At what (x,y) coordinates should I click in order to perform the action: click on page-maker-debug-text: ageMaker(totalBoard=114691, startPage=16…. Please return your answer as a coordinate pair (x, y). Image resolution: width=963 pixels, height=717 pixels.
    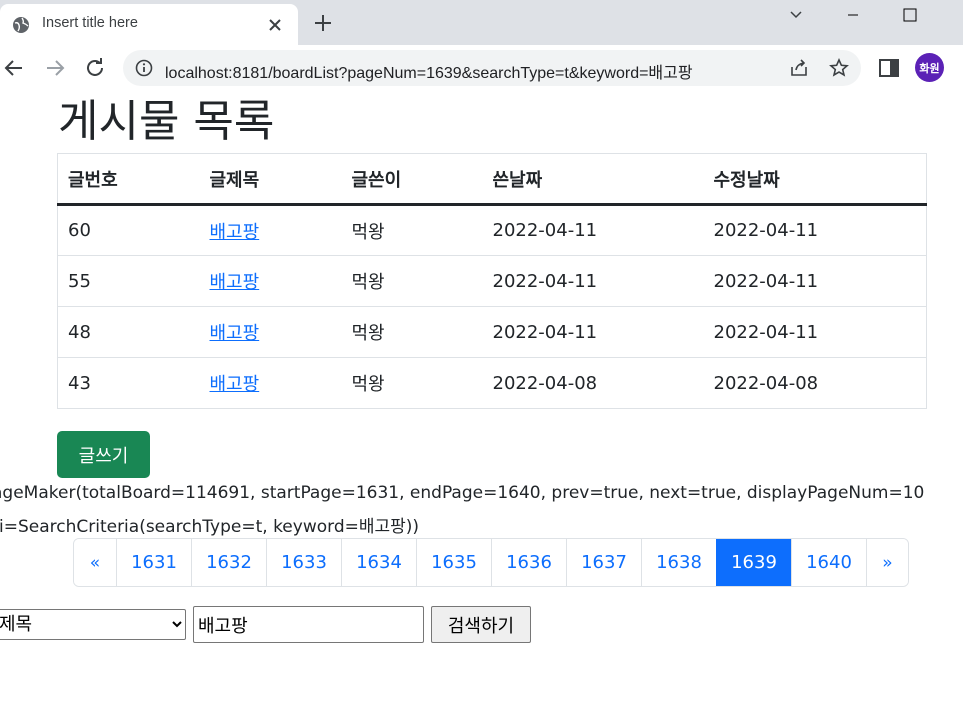
    Looking at the image, I should click on (462, 493).